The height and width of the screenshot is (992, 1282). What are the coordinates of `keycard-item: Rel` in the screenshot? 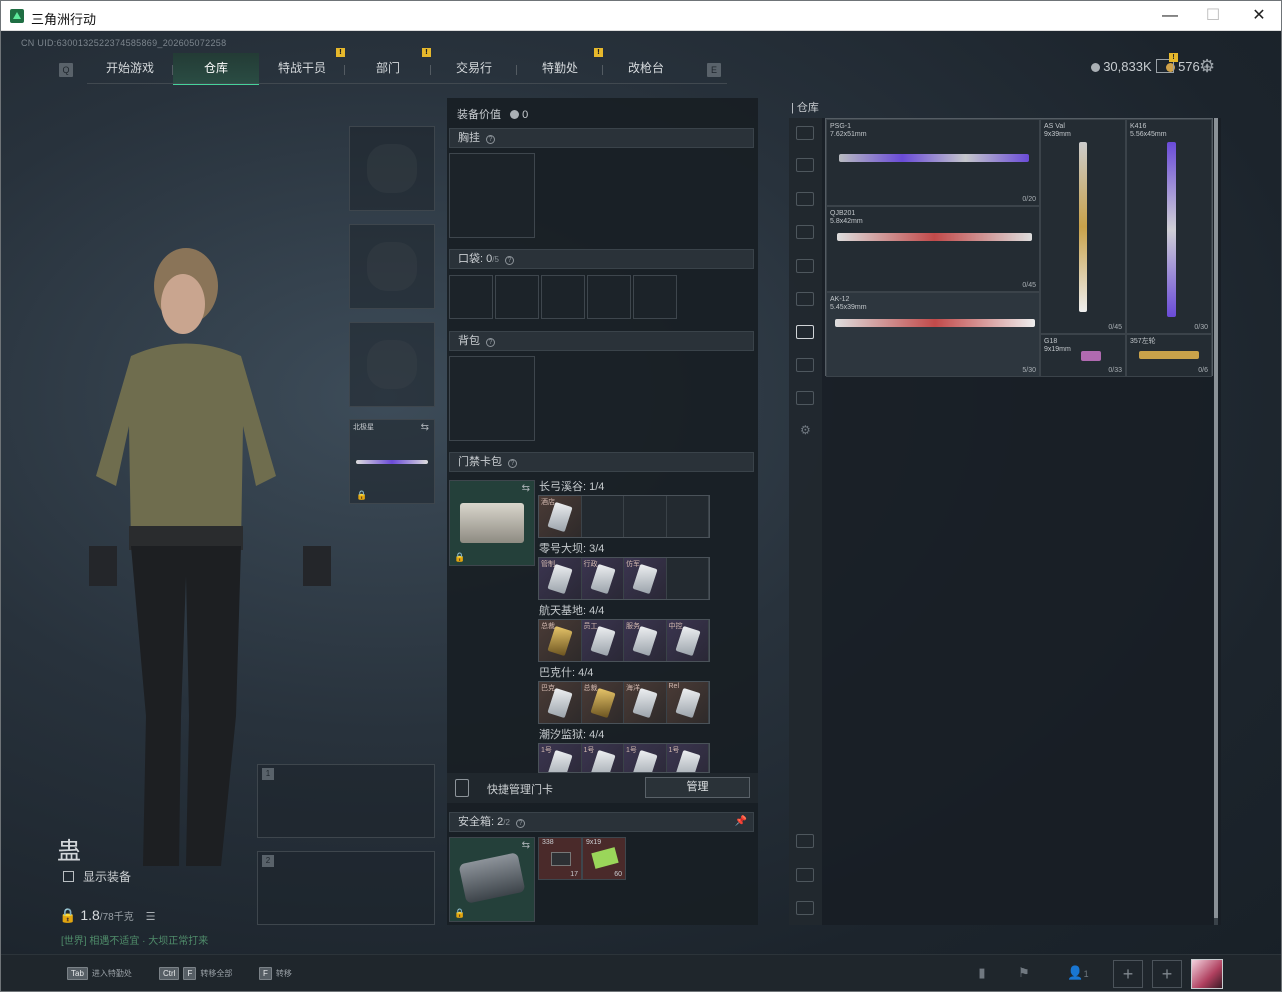 It's located at (687, 702).